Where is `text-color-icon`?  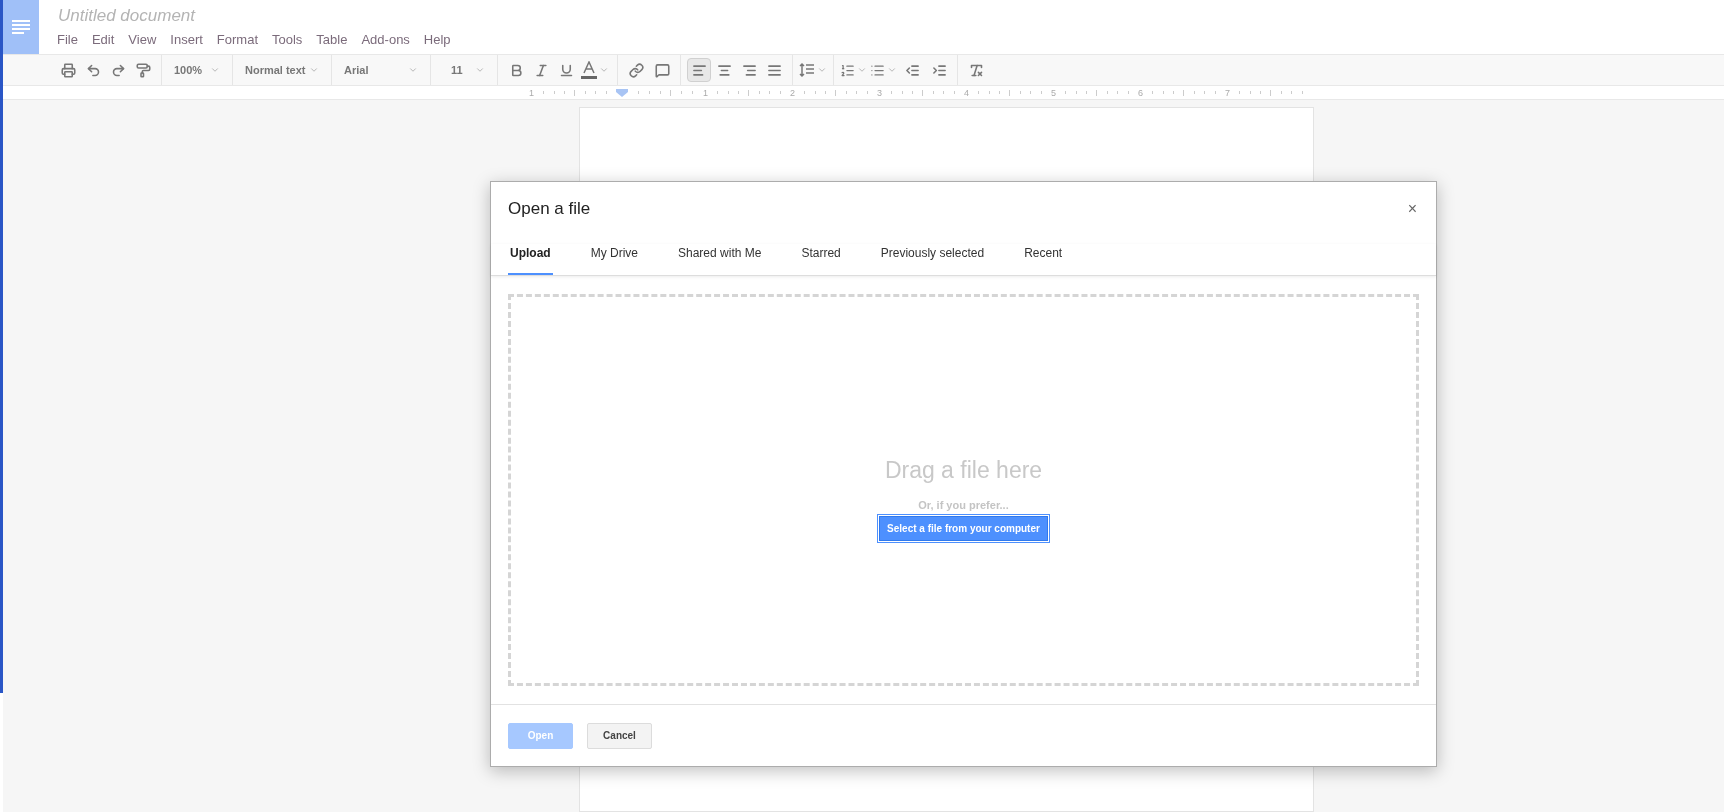 text-color-icon is located at coordinates (589, 70).